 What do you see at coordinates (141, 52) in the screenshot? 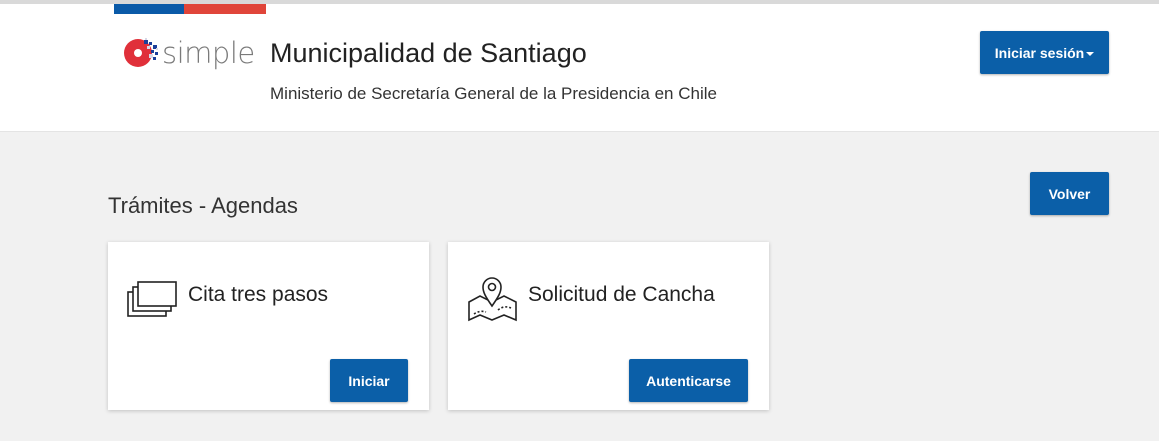
I see `simple-logo-mark-icon` at bounding box center [141, 52].